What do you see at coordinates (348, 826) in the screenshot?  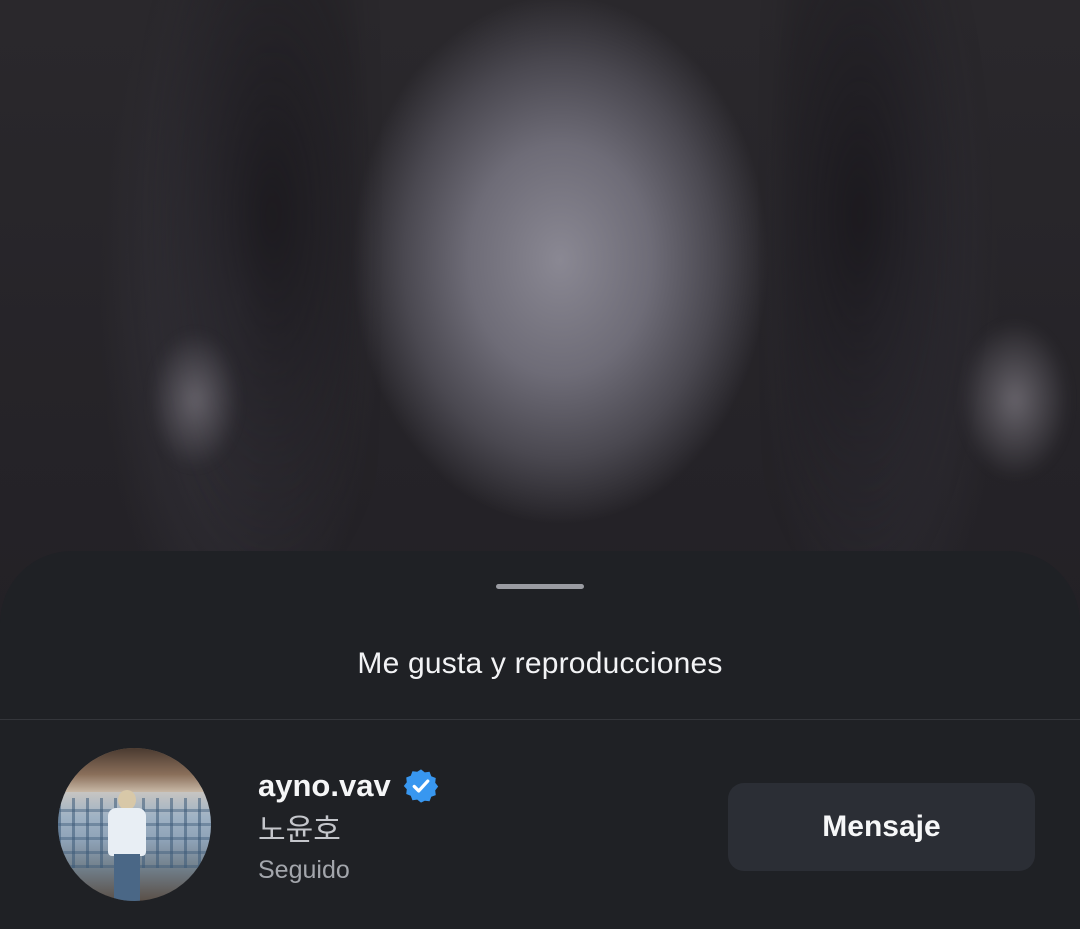 I see `user-info: ayno.vav 노윤호 Seguido` at bounding box center [348, 826].